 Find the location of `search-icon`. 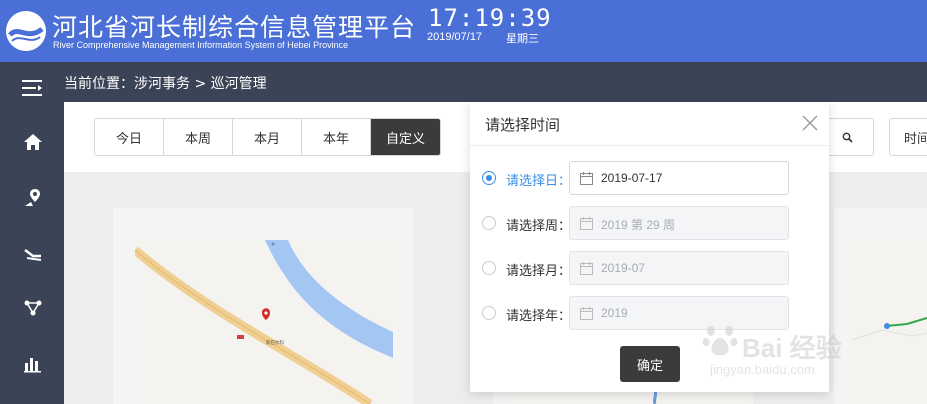

search-icon is located at coordinates (847, 137).